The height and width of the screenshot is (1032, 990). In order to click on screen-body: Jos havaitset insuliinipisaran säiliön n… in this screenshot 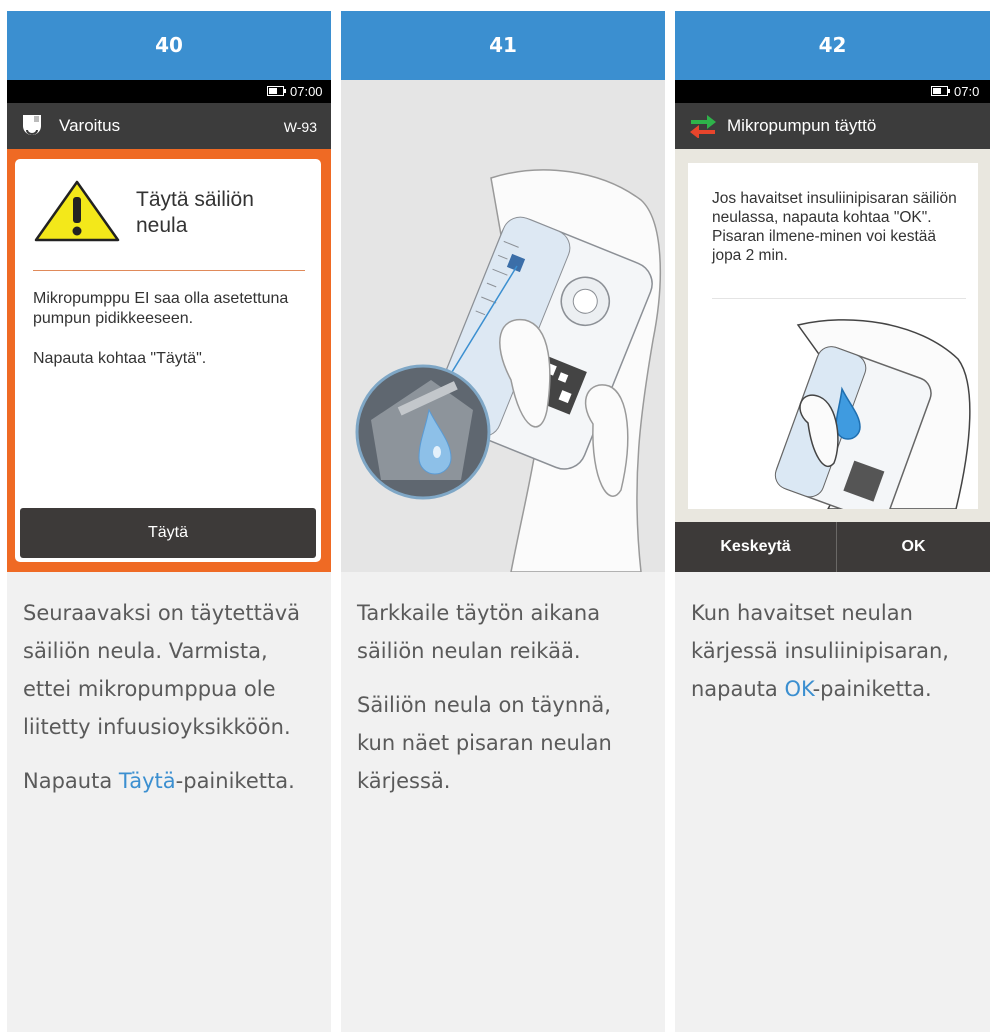, I will do `click(832, 335)`.